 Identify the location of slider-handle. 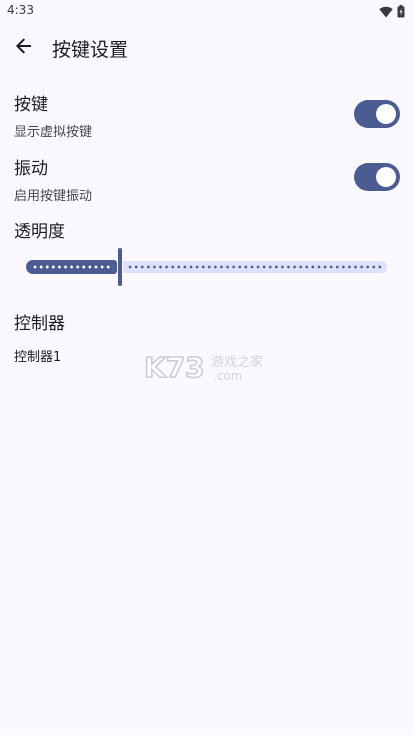
(120, 267).